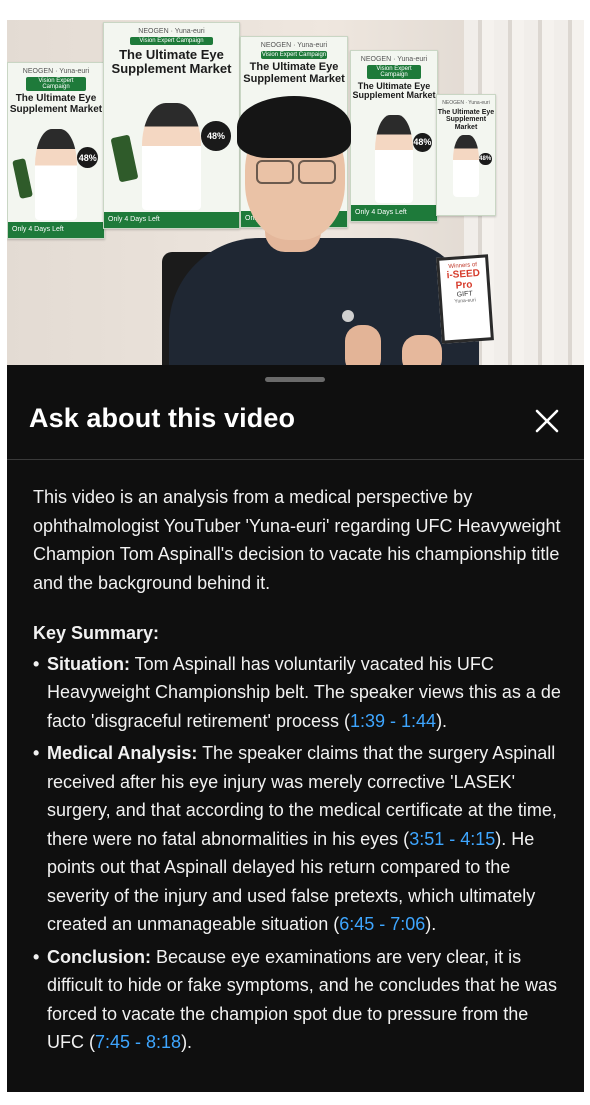 This screenshot has height=1105, width=590. Describe the element at coordinates (294, 127) in the screenshot. I see `speaker-hair` at that location.